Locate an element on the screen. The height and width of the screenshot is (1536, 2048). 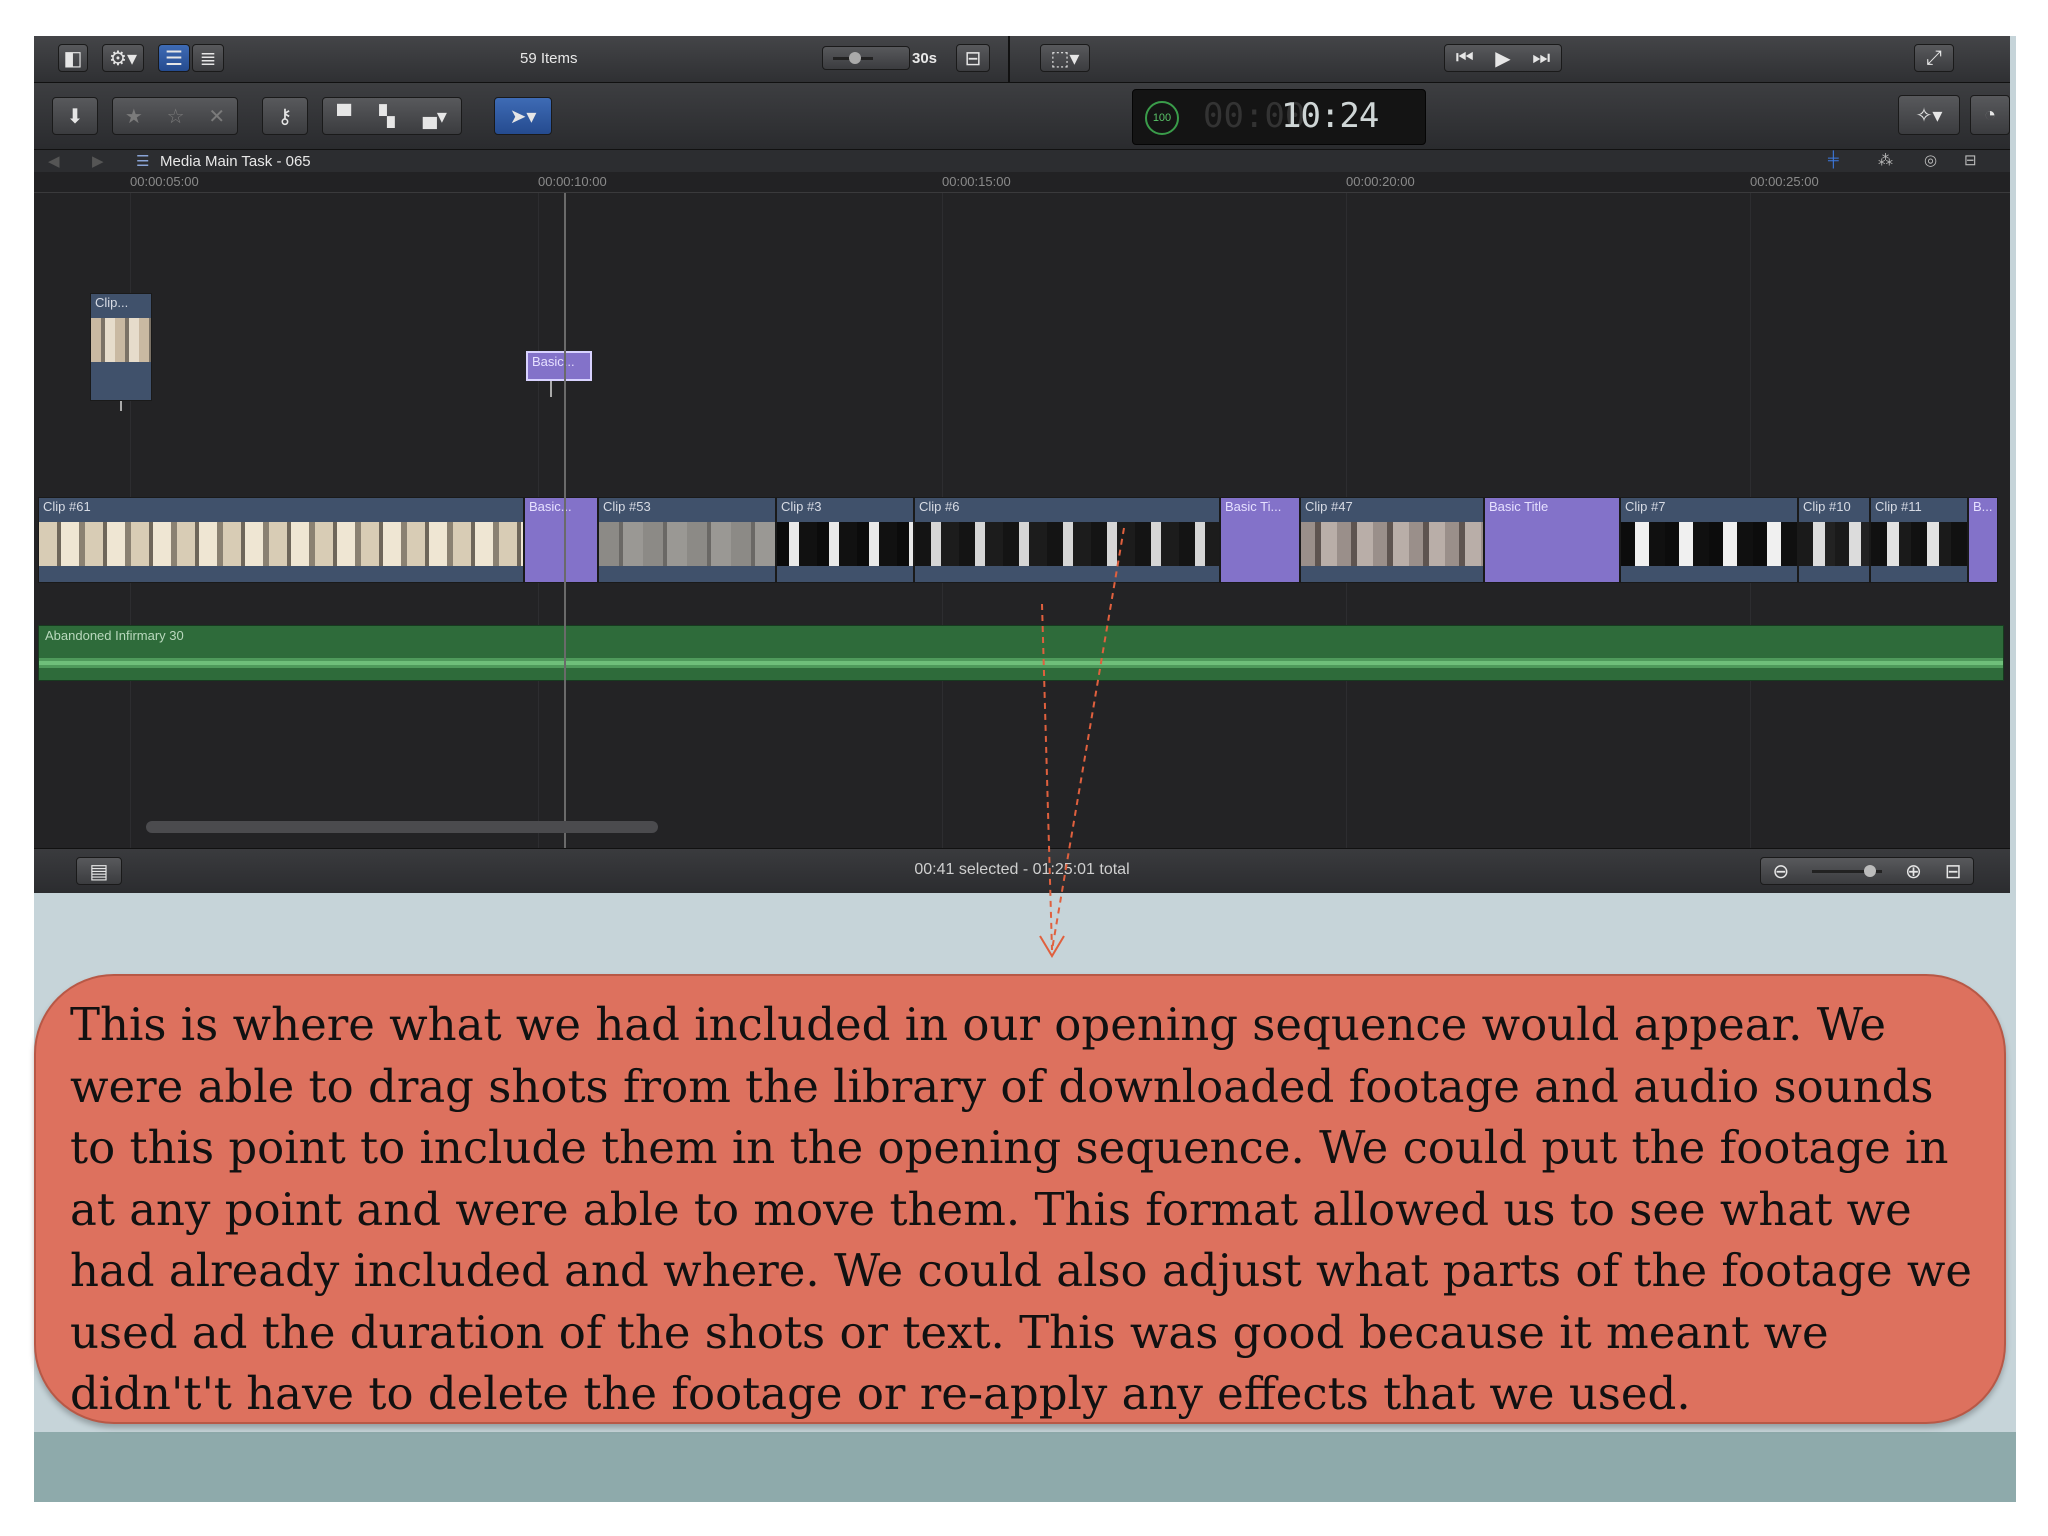
slide-footer-band is located at coordinates (1025, 1467).